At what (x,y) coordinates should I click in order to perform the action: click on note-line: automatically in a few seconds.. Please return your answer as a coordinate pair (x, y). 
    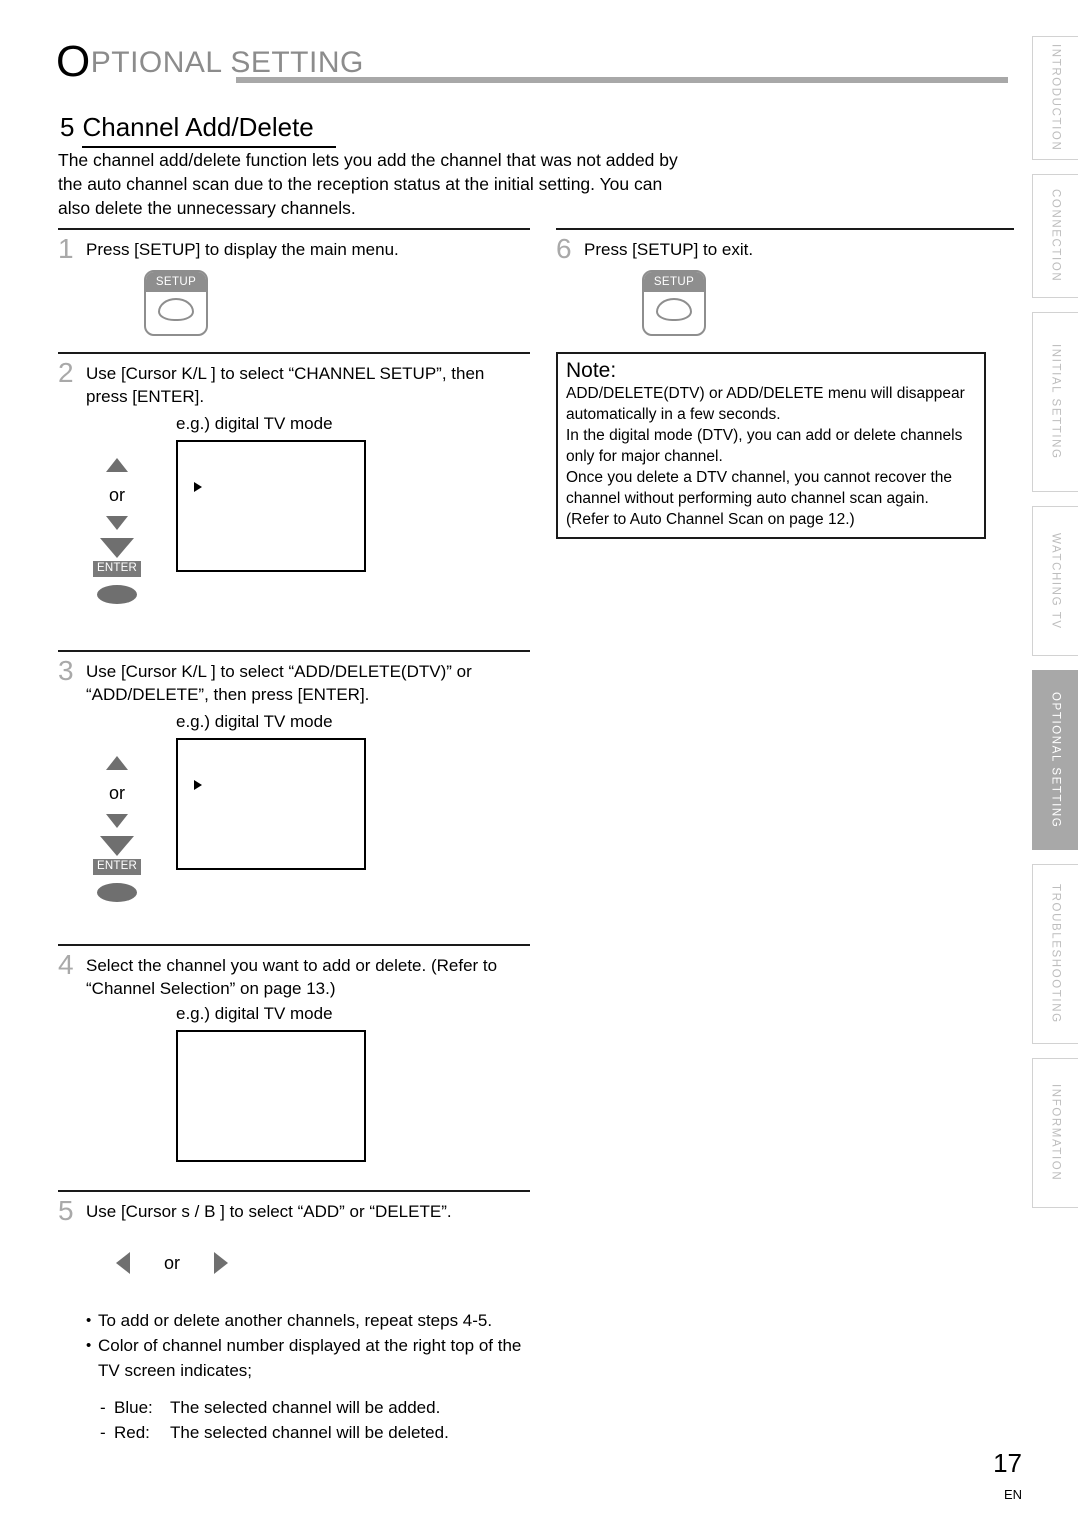
    Looking at the image, I should click on (673, 414).